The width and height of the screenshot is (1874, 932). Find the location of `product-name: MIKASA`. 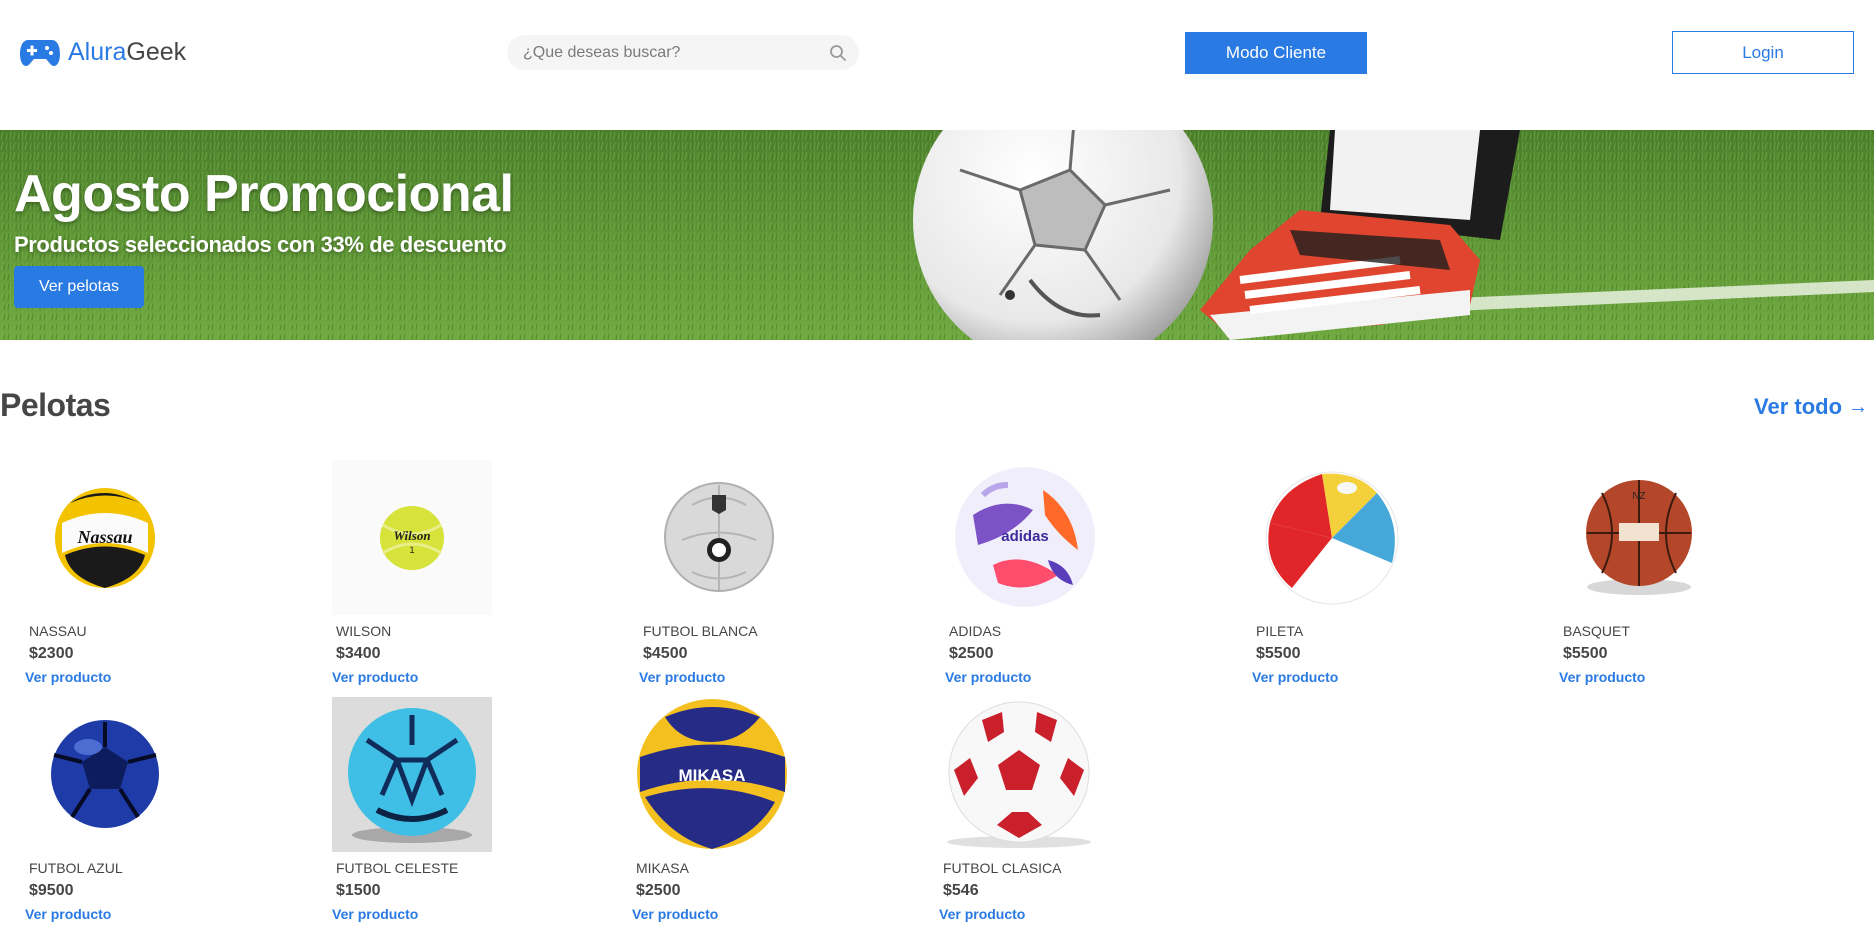

product-name: MIKASA is located at coordinates (662, 868).